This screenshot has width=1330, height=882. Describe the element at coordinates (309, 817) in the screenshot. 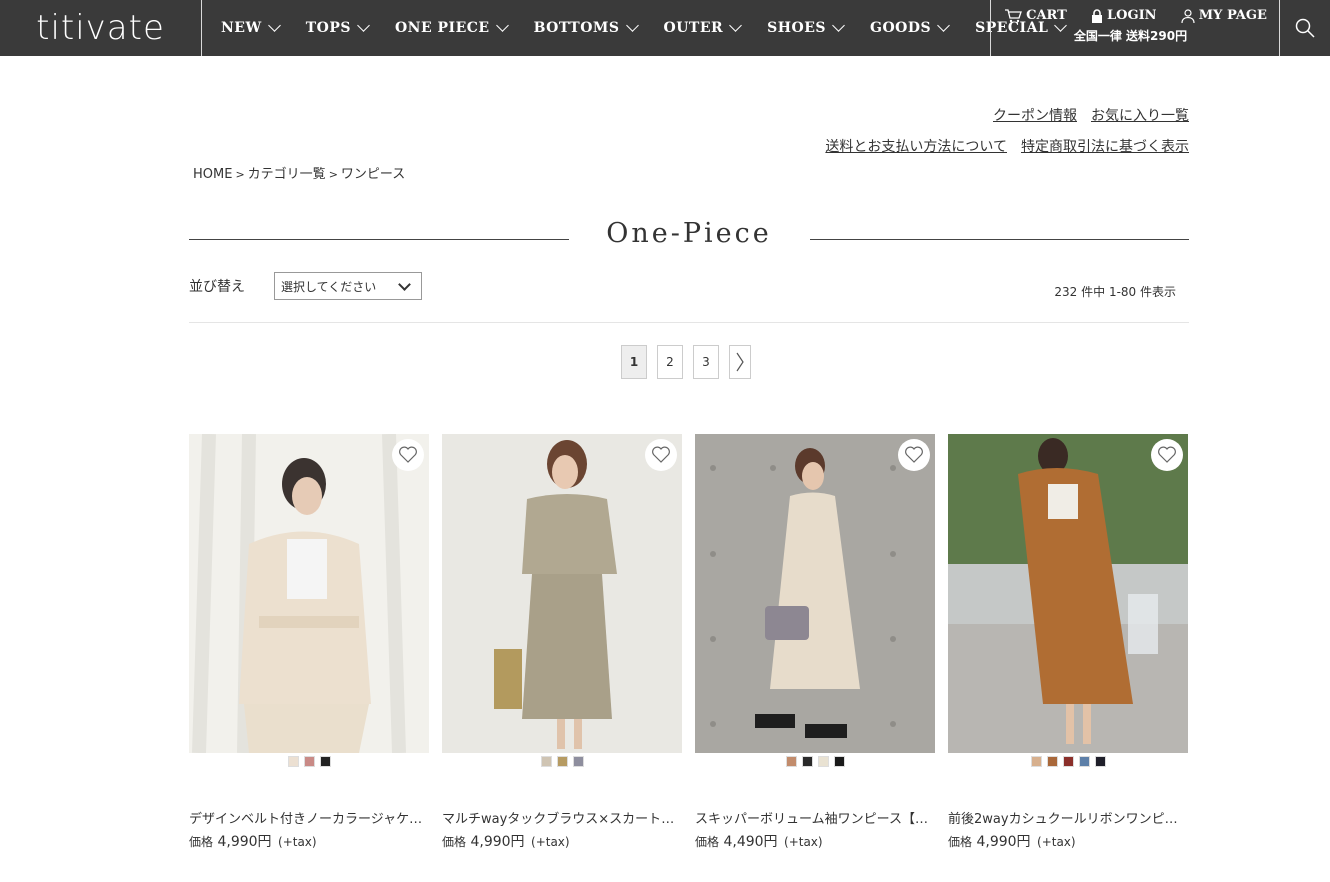

I see `product-name: デザインベルト付きノーカラージャケット【セットアップ対応】` at that location.